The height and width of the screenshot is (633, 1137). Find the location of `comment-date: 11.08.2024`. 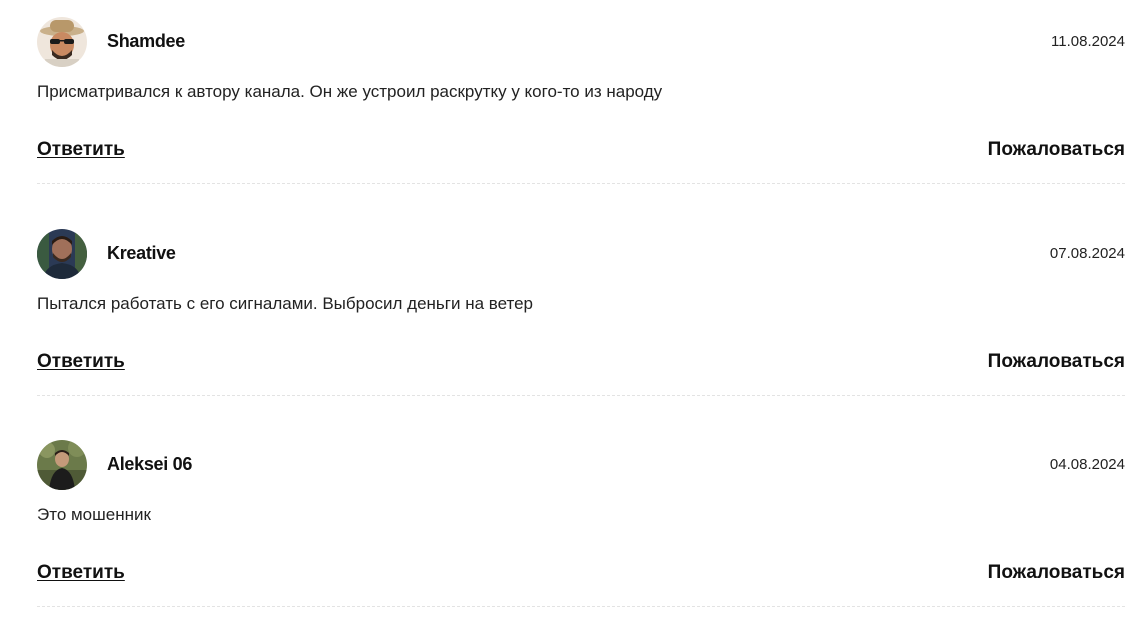

comment-date: 11.08.2024 is located at coordinates (1088, 41).